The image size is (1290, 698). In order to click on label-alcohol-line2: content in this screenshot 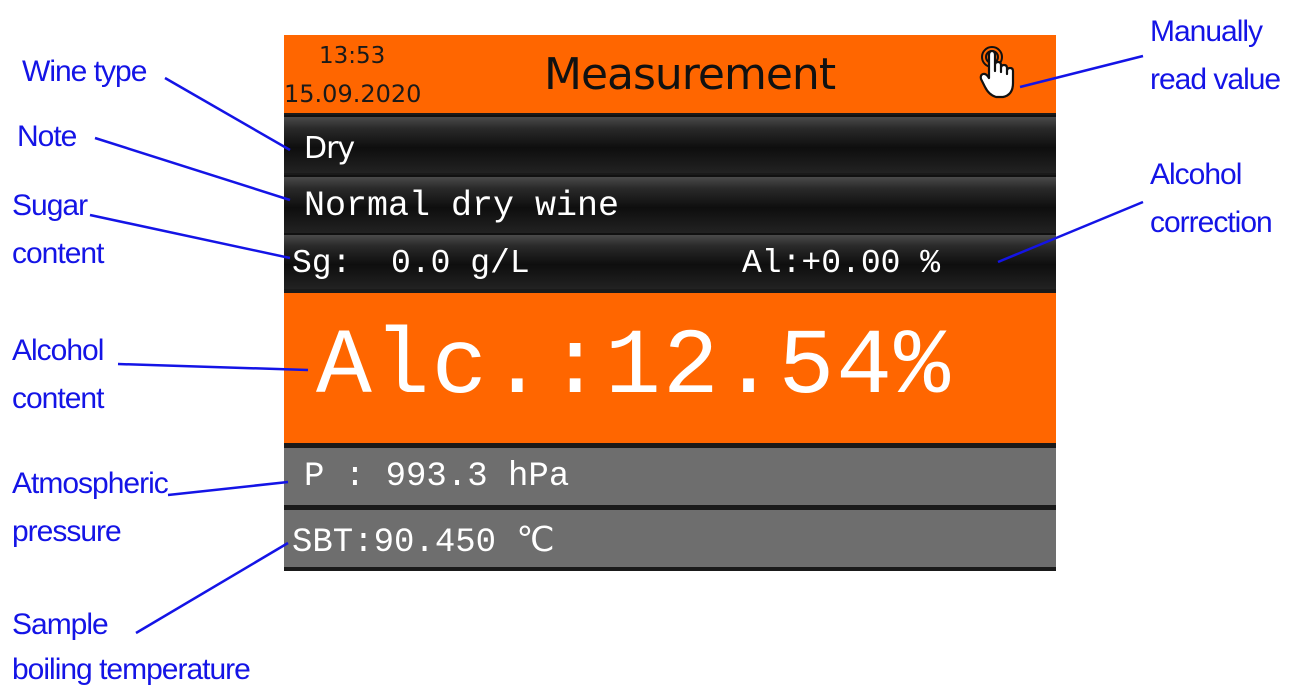, I will do `click(58, 398)`.